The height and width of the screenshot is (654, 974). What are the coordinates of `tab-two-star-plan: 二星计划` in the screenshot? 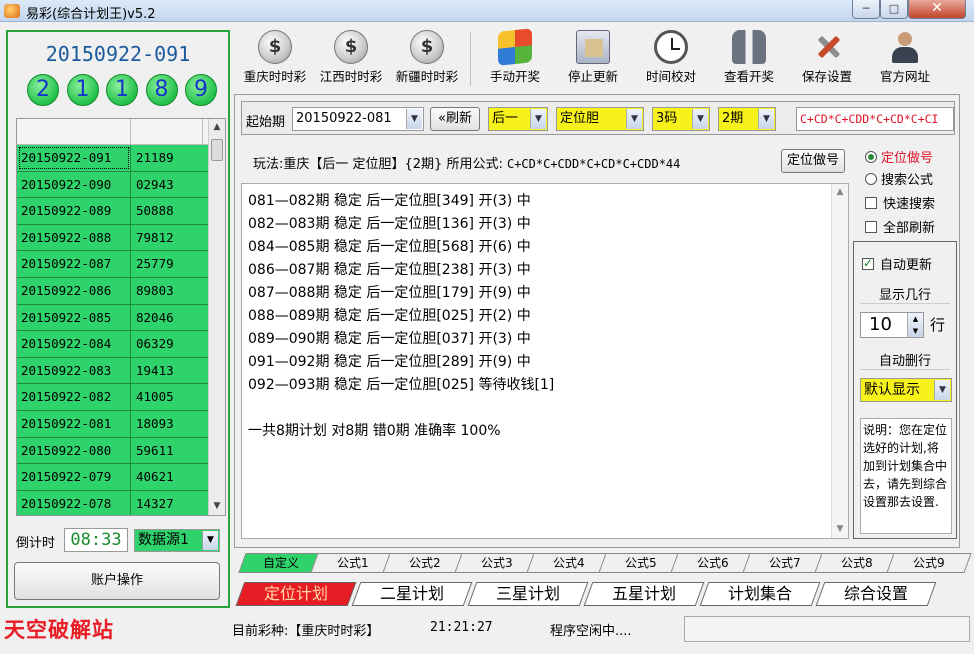 It's located at (412, 594).